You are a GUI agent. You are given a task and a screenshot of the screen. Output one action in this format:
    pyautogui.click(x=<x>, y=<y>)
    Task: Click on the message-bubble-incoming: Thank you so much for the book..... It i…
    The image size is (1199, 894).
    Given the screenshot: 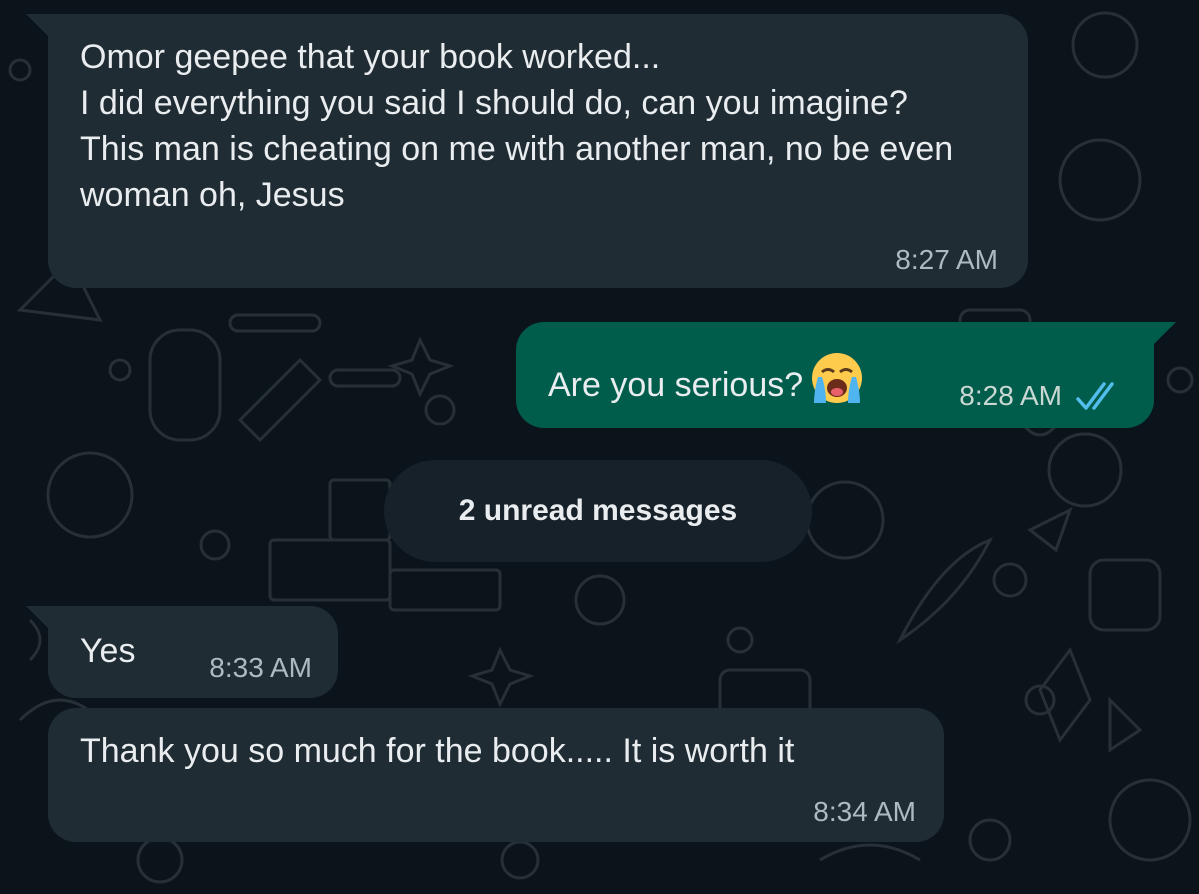 What is the action you would take?
    pyautogui.click(x=496, y=775)
    